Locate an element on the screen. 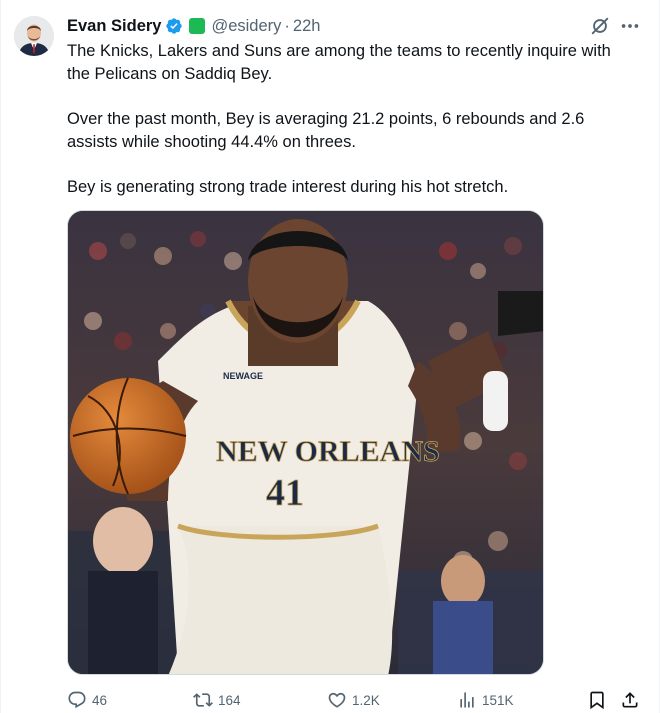  grok-icon is located at coordinates (600, 26).